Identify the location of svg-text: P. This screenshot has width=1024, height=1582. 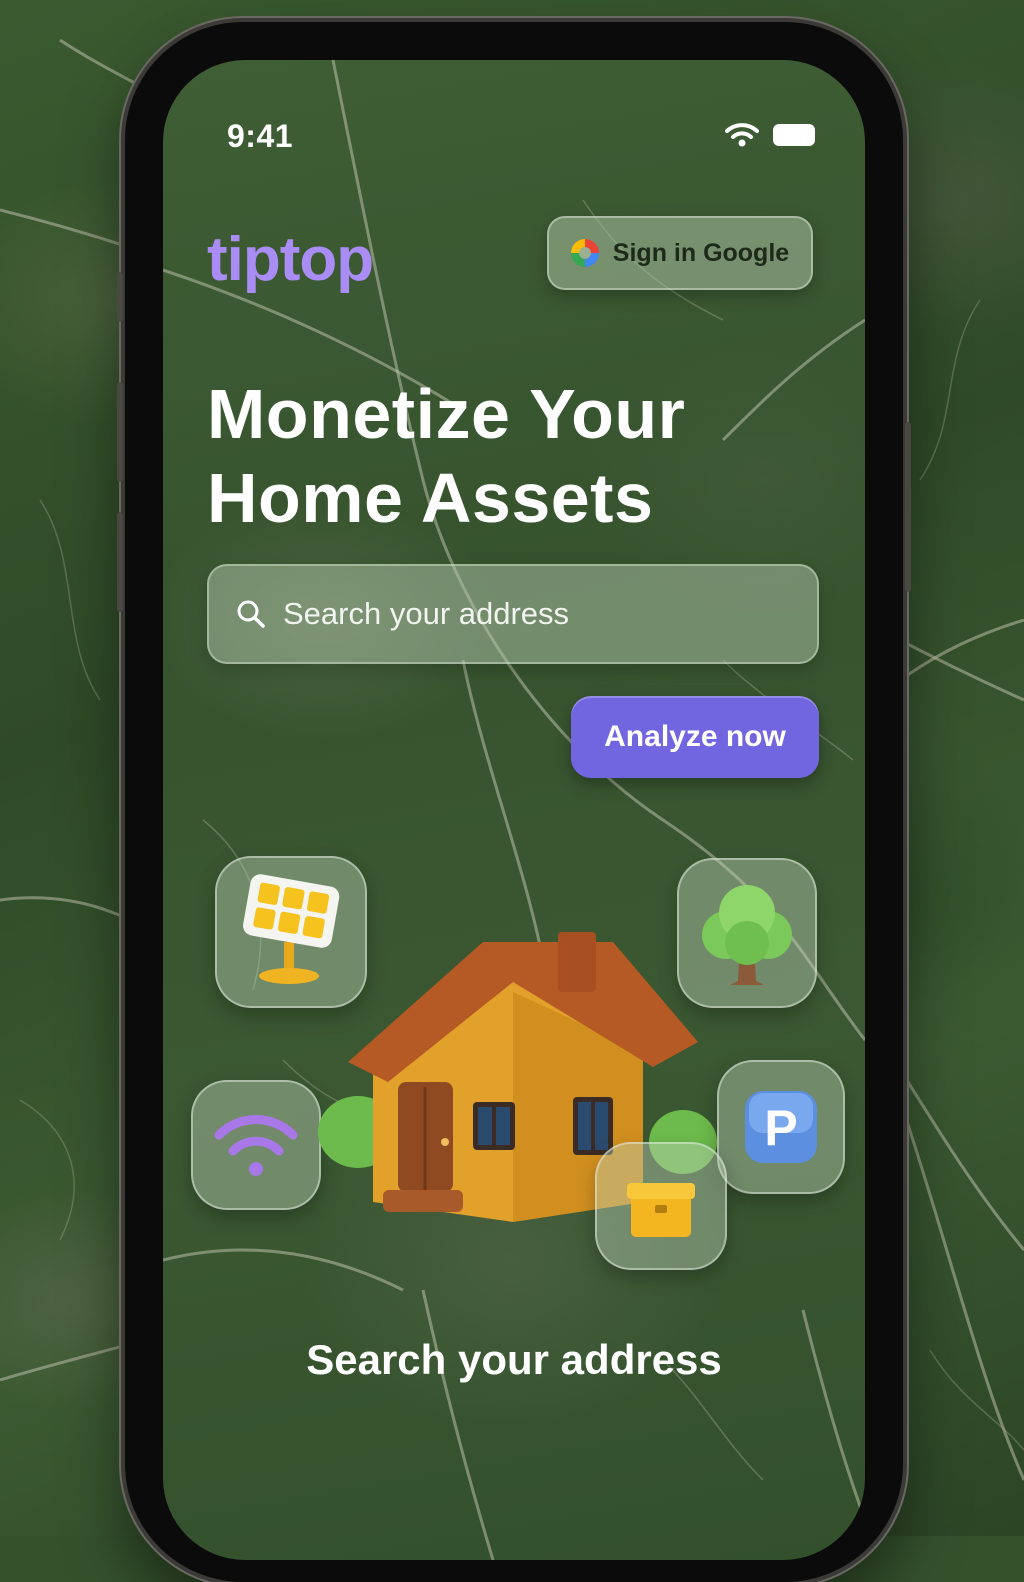
(780, 1128).